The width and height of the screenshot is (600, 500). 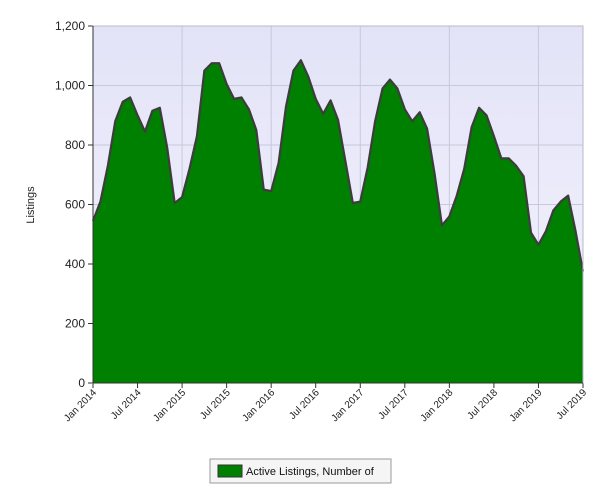 I want to click on x-tick-label: Jul 2015, so click(x=215, y=404).